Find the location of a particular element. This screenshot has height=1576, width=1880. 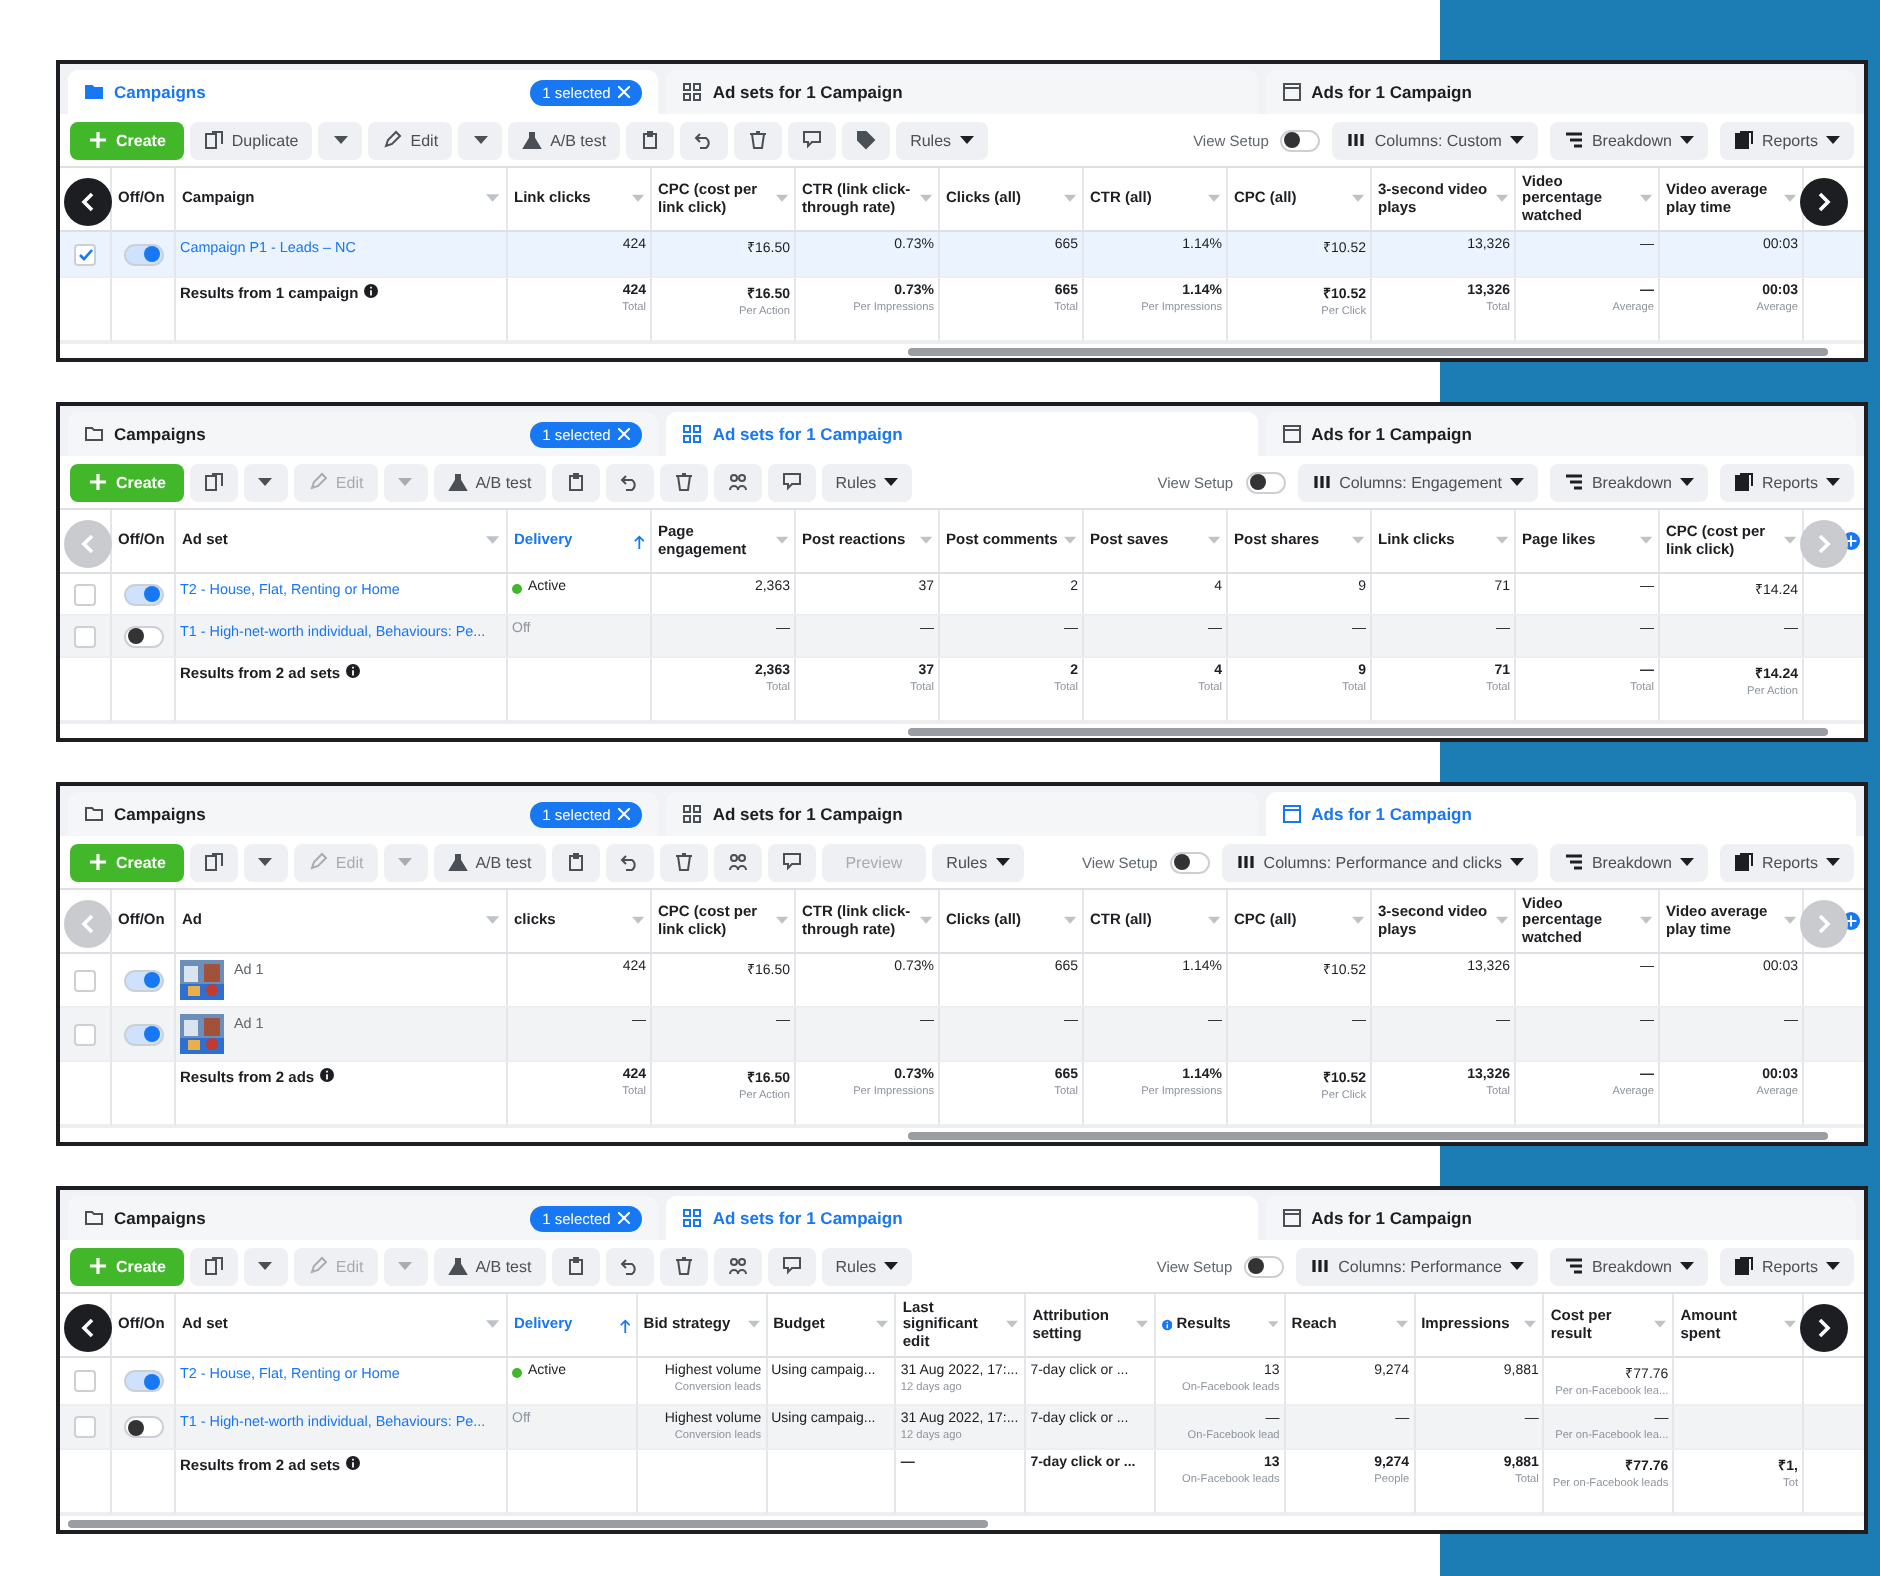

toolbar-button: Edit is located at coordinates (410, 140).